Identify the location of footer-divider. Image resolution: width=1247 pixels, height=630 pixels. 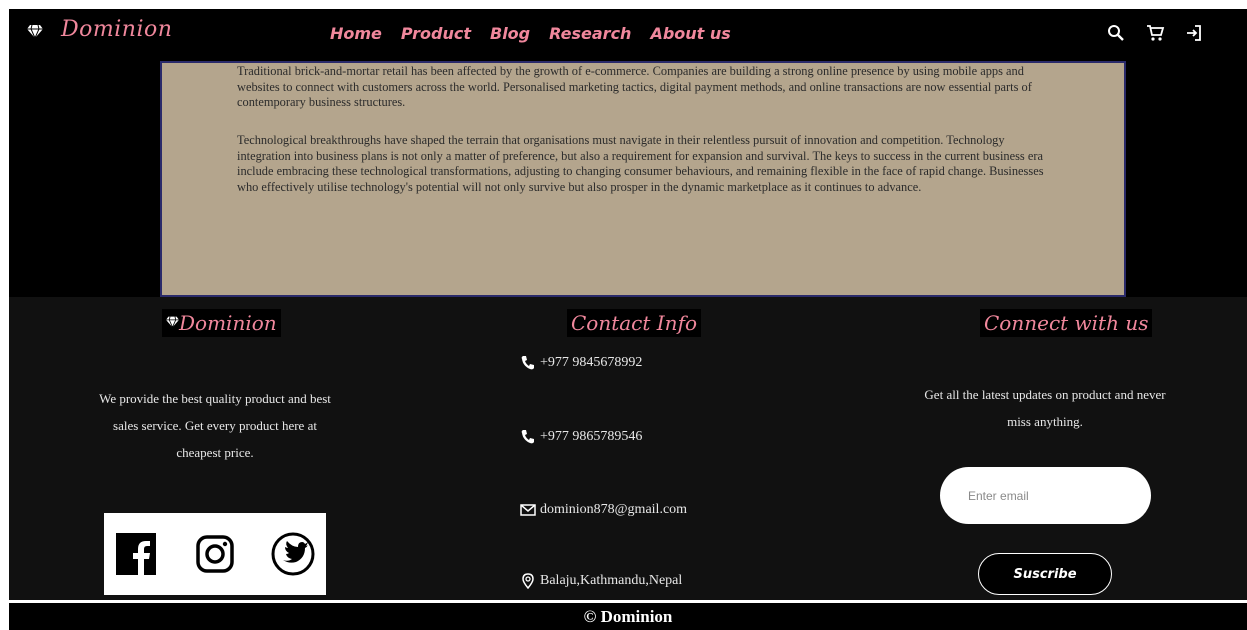
(628, 601).